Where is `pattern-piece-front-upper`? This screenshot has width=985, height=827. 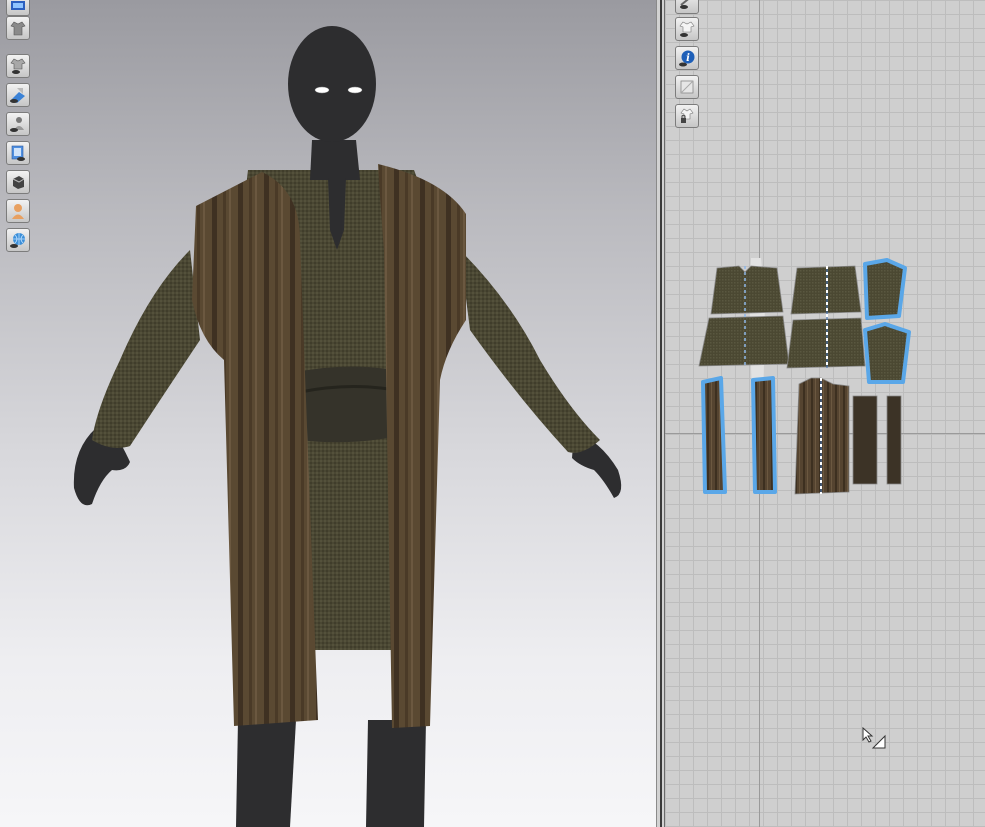 pattern-piece-front-upper is located at coordinates (747, 290).